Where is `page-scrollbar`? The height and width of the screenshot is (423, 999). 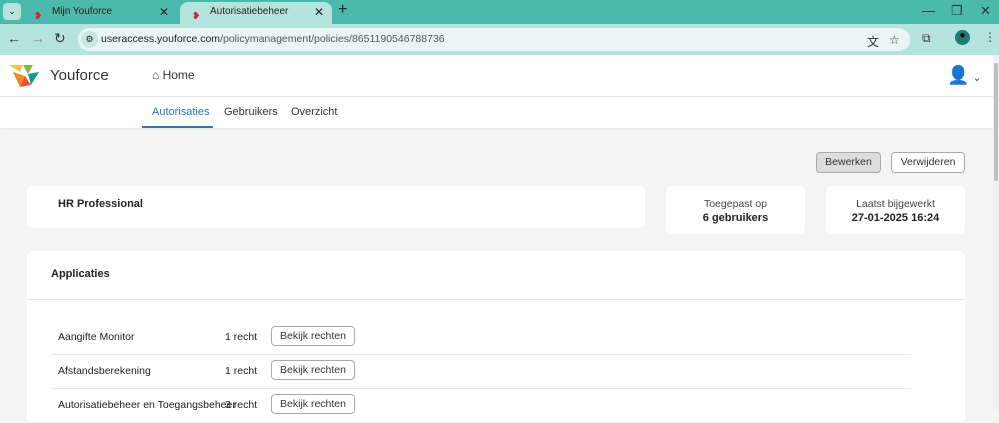 page-scrollbar is located at coordinates (996, 233).